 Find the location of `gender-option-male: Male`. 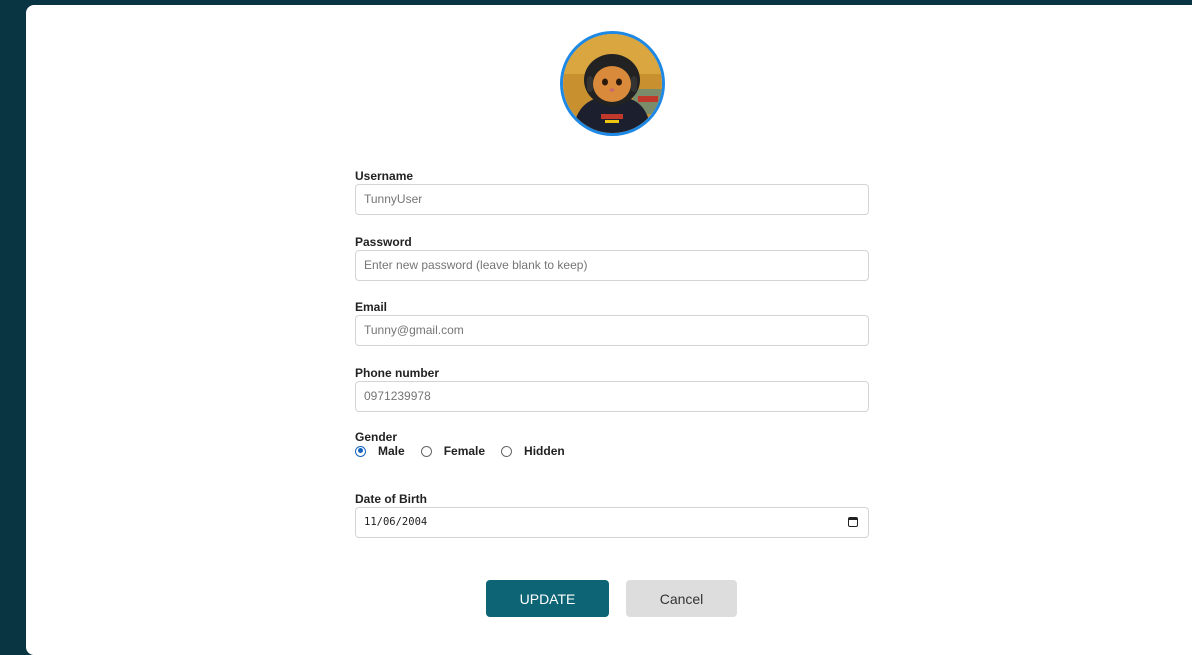

gender-option-male: Male is located at coordinates (380, 451).